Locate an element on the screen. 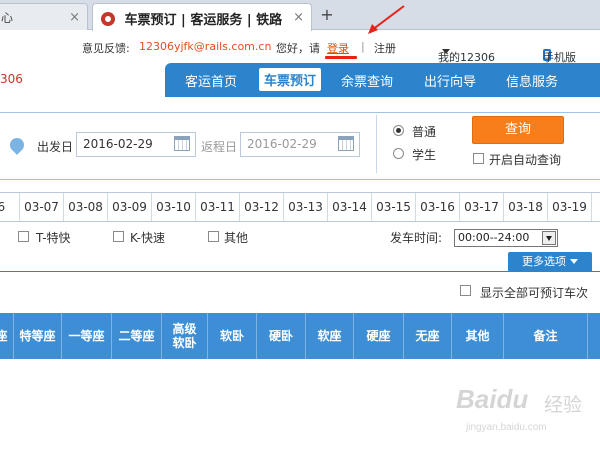 This screenshot has width=600, height=450. depart-time-value: 00:00--24:00 is located at coordinates (494, 237).